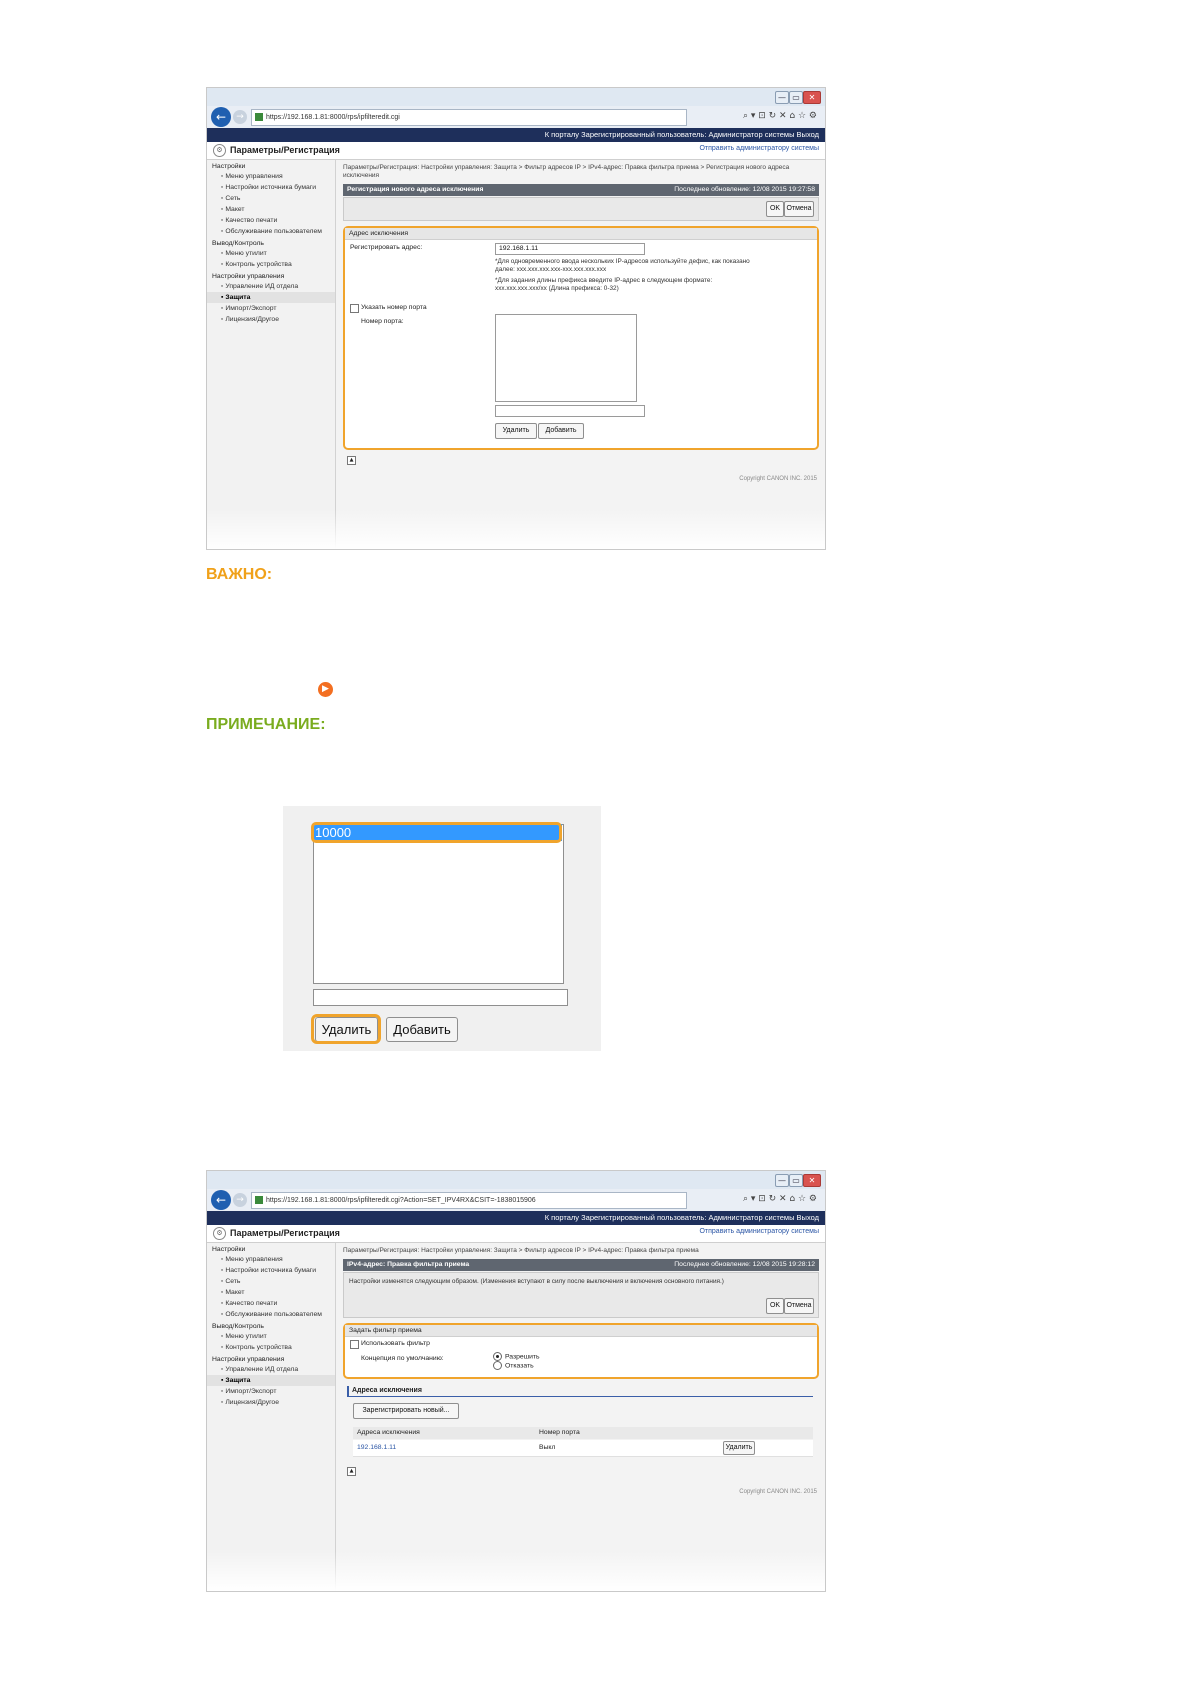 Image resolution: width=1191 pixels, height=1684 pixels. Describe the element at coordinates (219, 1234) in the screenshot. I see `settings-gear-icon: ⚙` at that location.